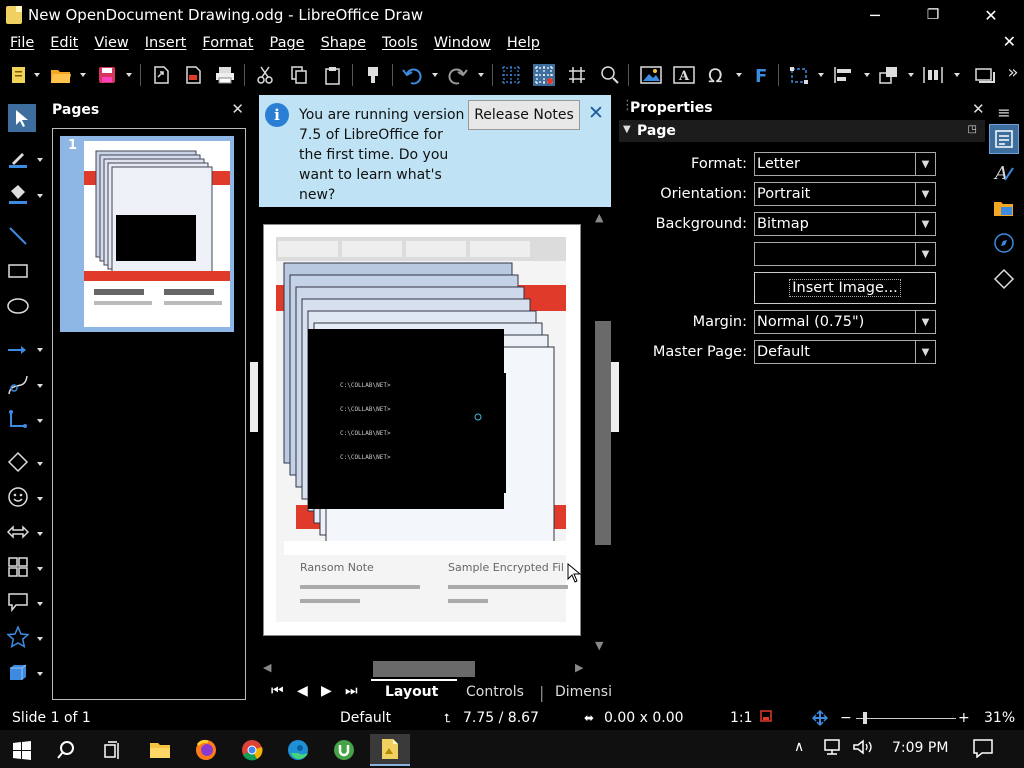 The height and width of the screenshot is (768, 1024). I want to click on zoom-icon, so click(610, 75).